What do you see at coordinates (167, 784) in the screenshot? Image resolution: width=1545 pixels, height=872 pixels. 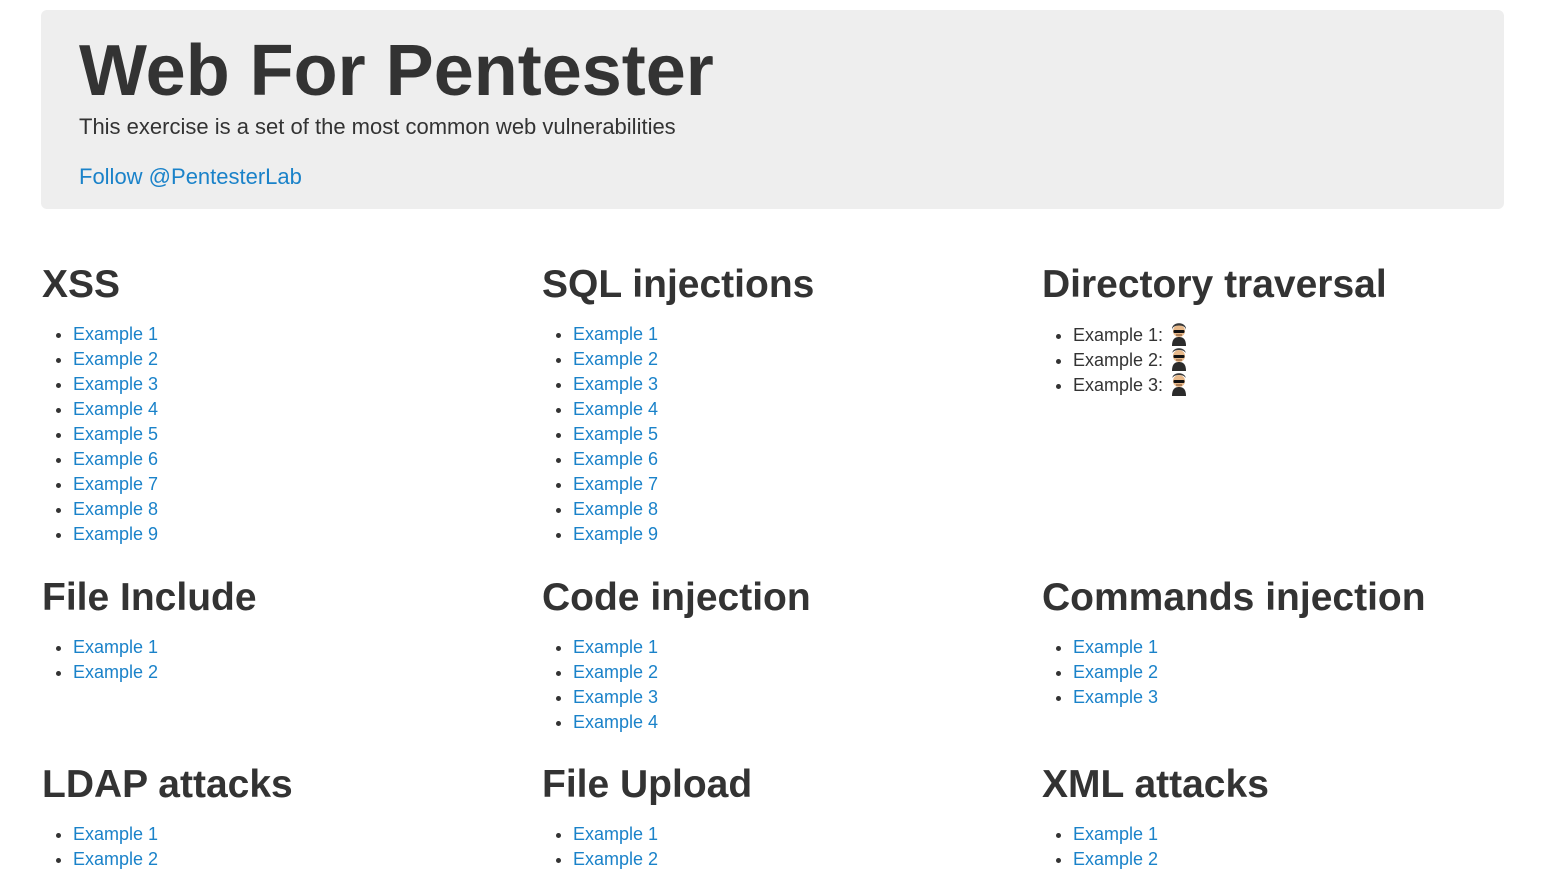 I see `section-title: LDAP attacks` at bounding box center [167, 784].